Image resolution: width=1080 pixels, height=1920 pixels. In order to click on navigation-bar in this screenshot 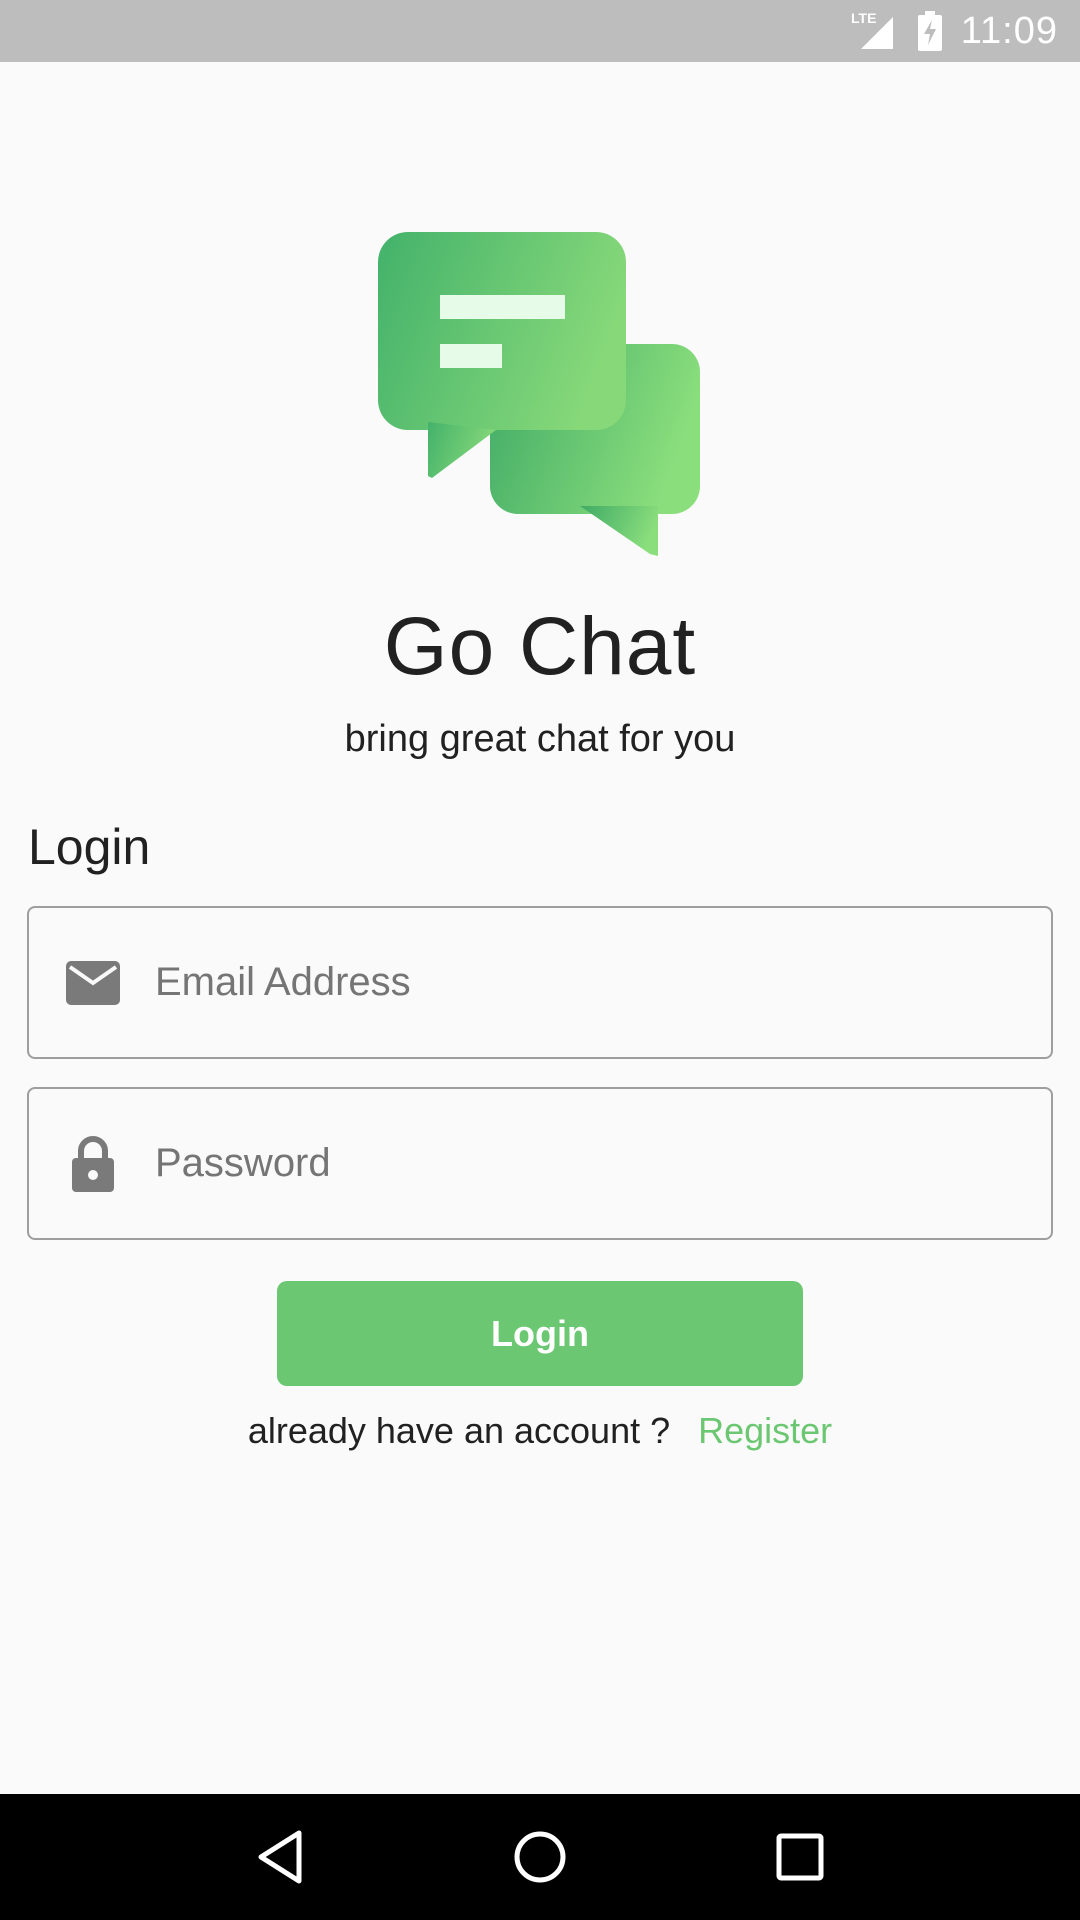, I will do `click(540, 1857)`.